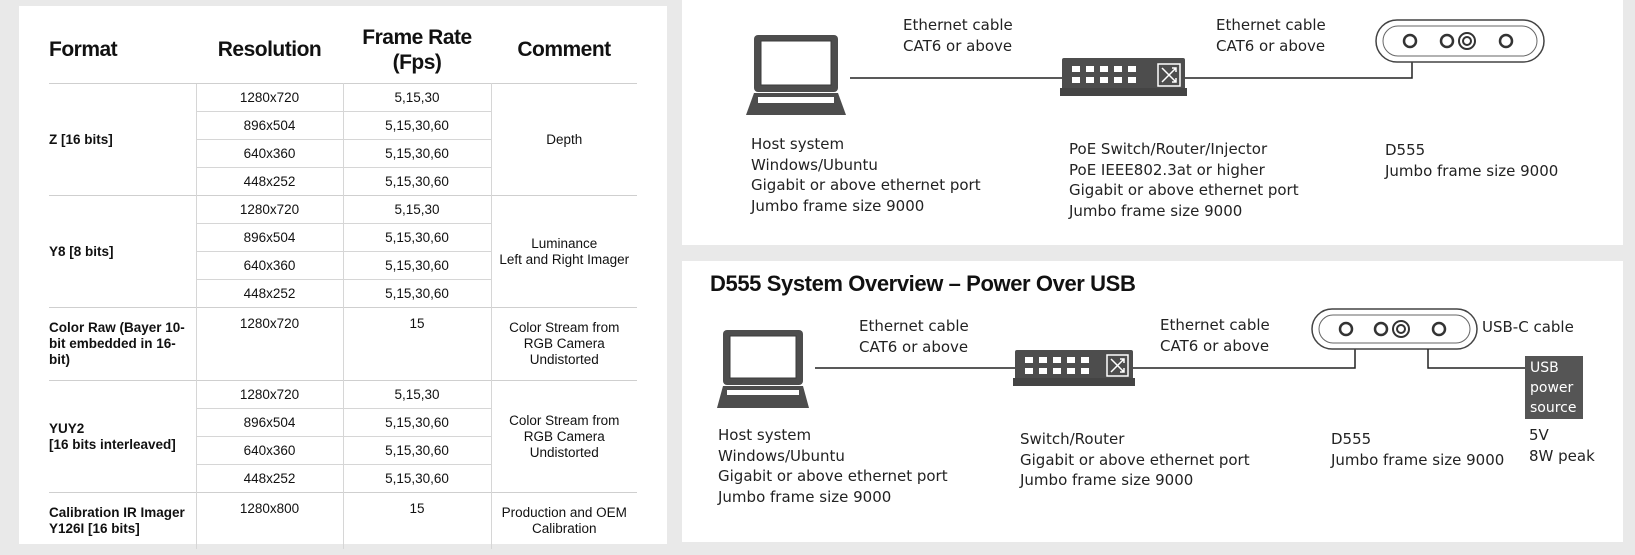 This screenshot has width=1635, height=555. What do you see at coordinates (269, 520) in the screenshot?
I see `resolution-cell: 1280x800` at bounding box center [269, 520].